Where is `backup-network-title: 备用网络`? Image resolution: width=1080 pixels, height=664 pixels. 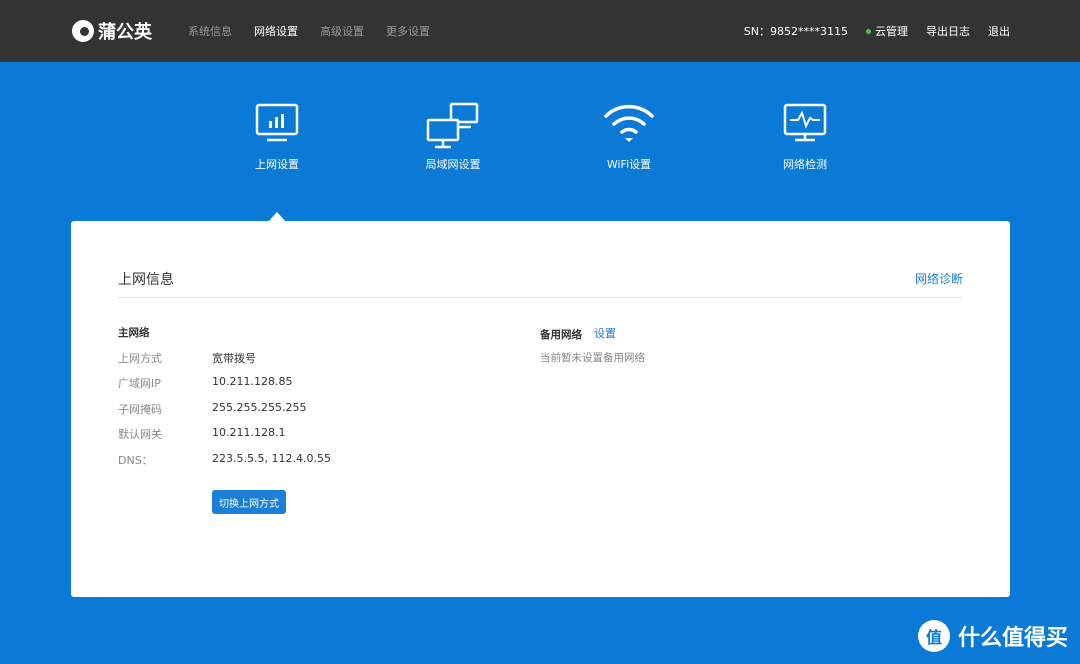
backup-network-title: 备用网络 is located at coordinates (561, 335).